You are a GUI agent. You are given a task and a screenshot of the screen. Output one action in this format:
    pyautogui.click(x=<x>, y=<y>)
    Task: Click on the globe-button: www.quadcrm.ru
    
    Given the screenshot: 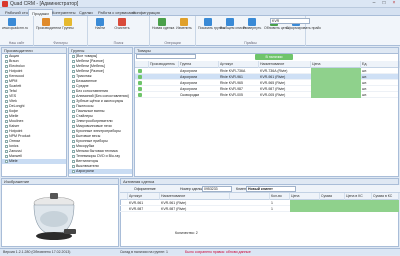 What is the action you would take?
    pyautogui.click(x=15, y=28)
    